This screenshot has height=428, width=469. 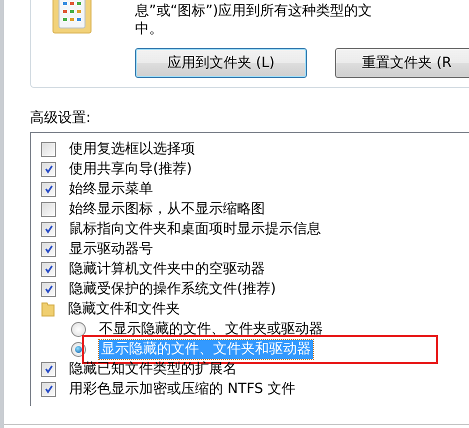 What do you see at coordinates (172, 289) in the screenshot?
I see `option-label: 隐藏受保护的操作系统文件(推荐)` at bounding box center [172, 289].